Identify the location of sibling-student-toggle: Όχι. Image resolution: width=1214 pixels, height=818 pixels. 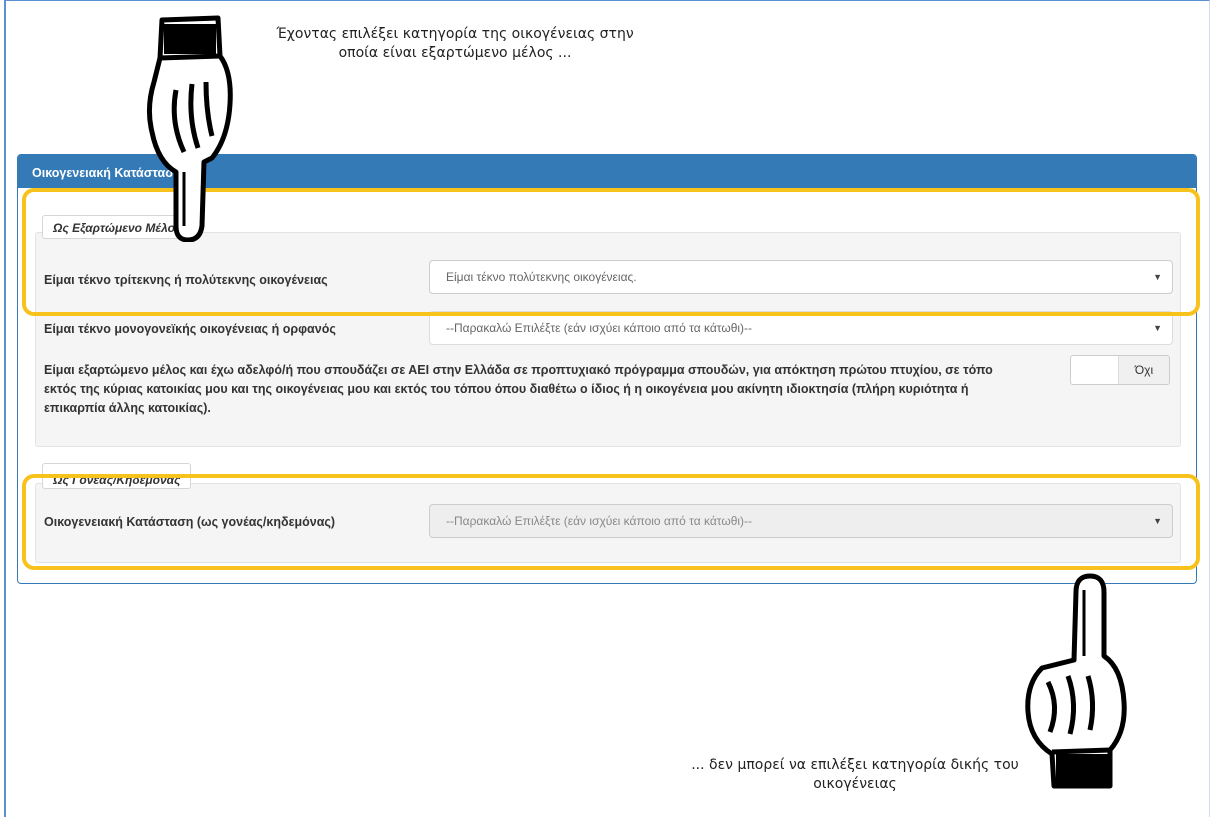
(1120, 370).